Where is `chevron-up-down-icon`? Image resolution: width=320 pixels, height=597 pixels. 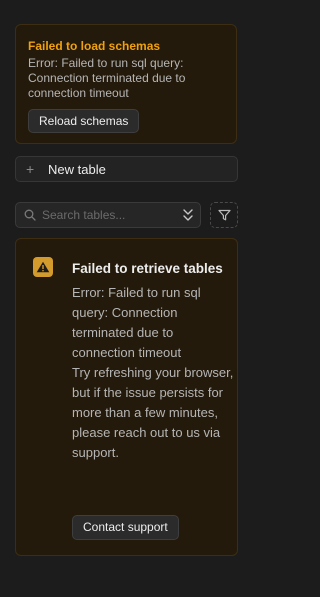
chevron-up-down-icon is located at coordinates (188, 215).